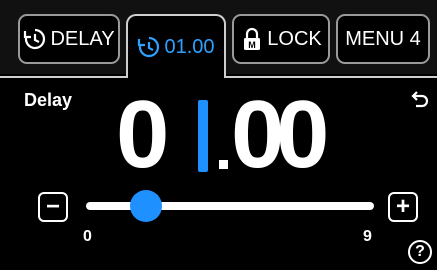 This screenshot has width=437, height=270. I want to click on tab-label: MENU 4, so click(383, 38).